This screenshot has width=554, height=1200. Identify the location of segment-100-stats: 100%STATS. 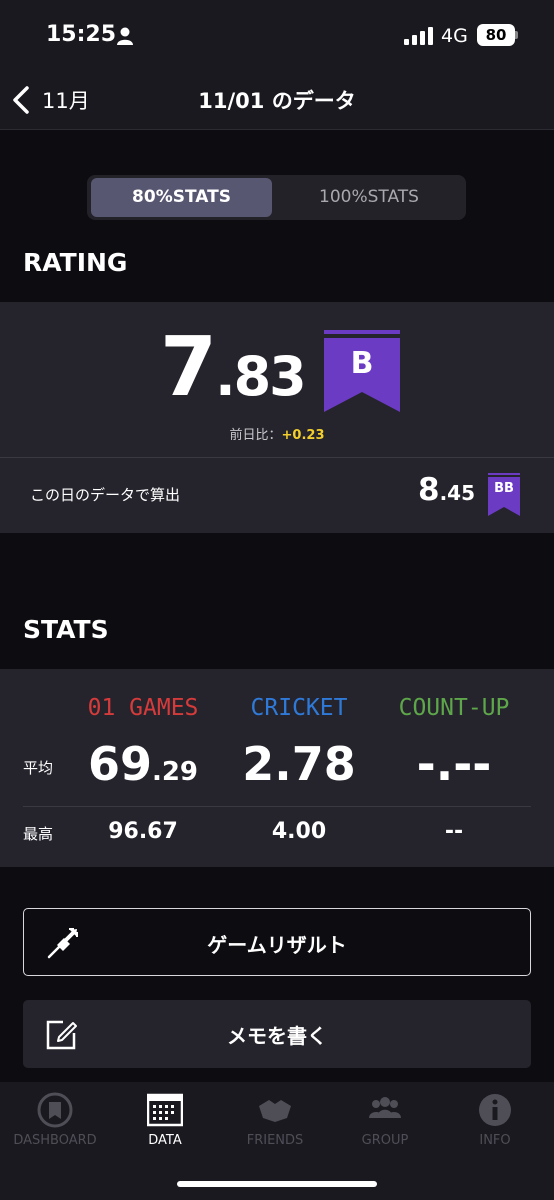
(369, 197).